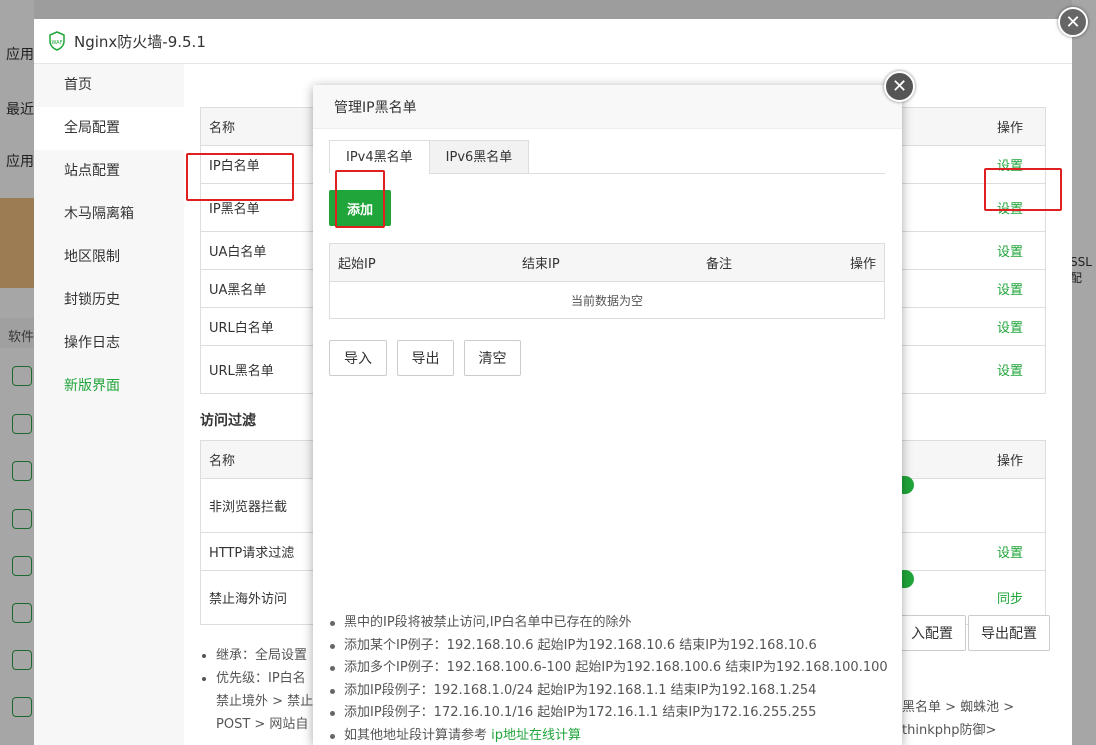 The image size is (1096, 745). I want to click on export-config-button: 导出配置, so click(1009, 633).